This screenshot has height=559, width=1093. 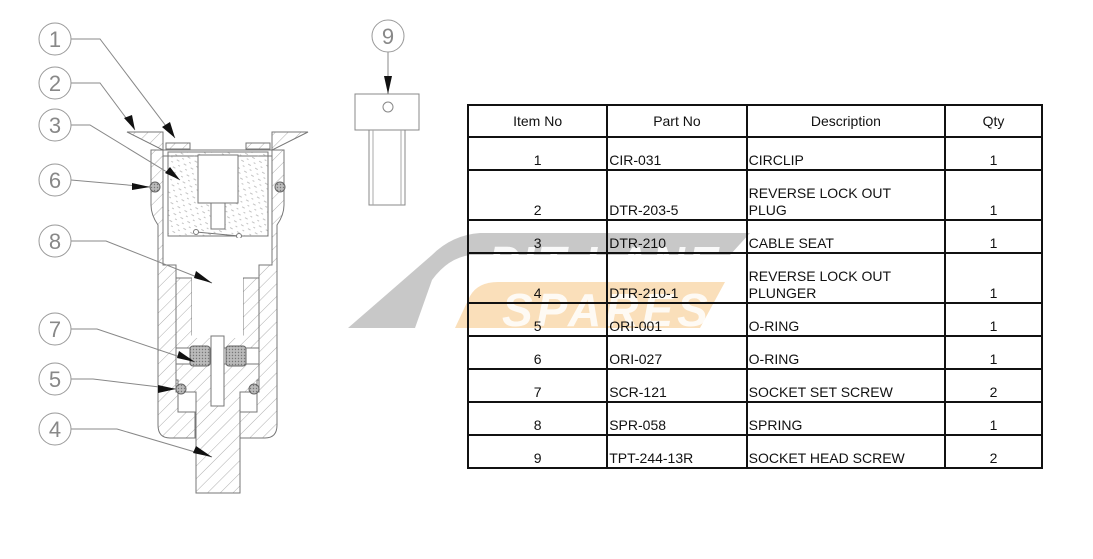 I want to click on callout-3: 3, so click(x=55, y=125).